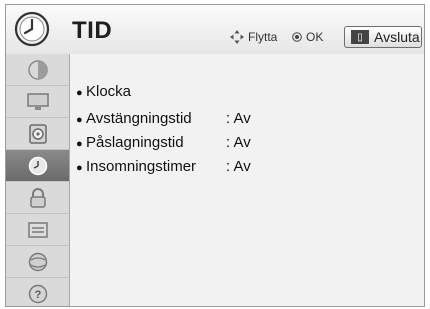  I want to click on exit-button: ▯ Avsluta, so click(383, 37).